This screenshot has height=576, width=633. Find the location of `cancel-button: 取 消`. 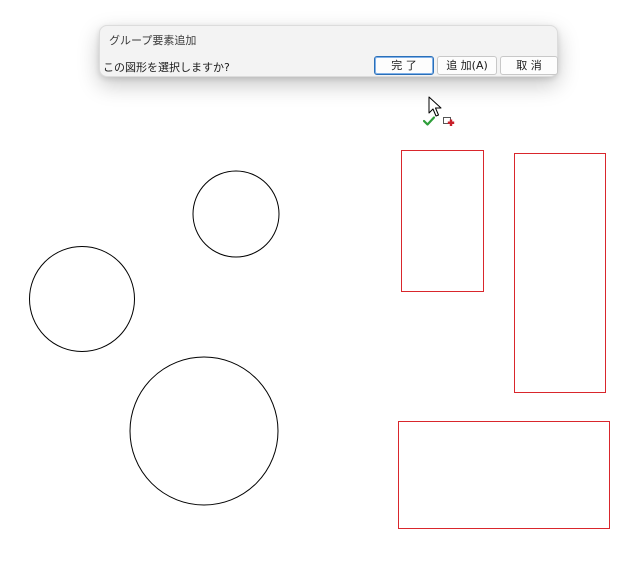

cancel-button: 取 消 is located at coordinates (529, 65).